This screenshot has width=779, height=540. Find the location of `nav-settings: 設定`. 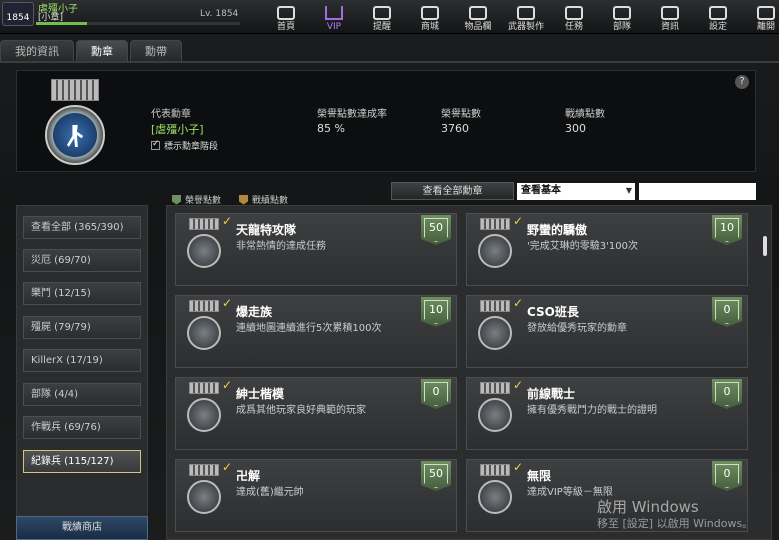

nav-settings: 設定 is located at coordinates (718, 16).